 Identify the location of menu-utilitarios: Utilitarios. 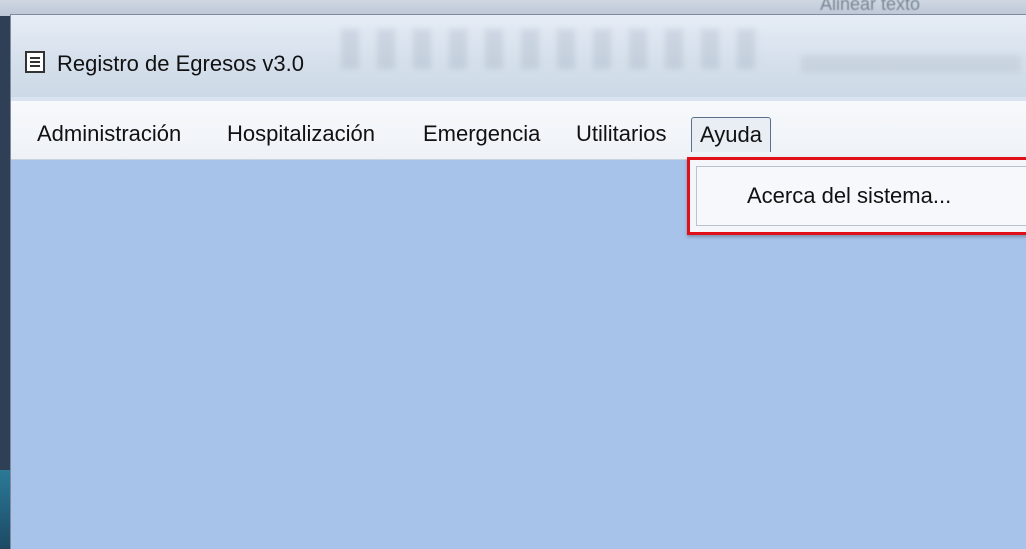
(621, 134).